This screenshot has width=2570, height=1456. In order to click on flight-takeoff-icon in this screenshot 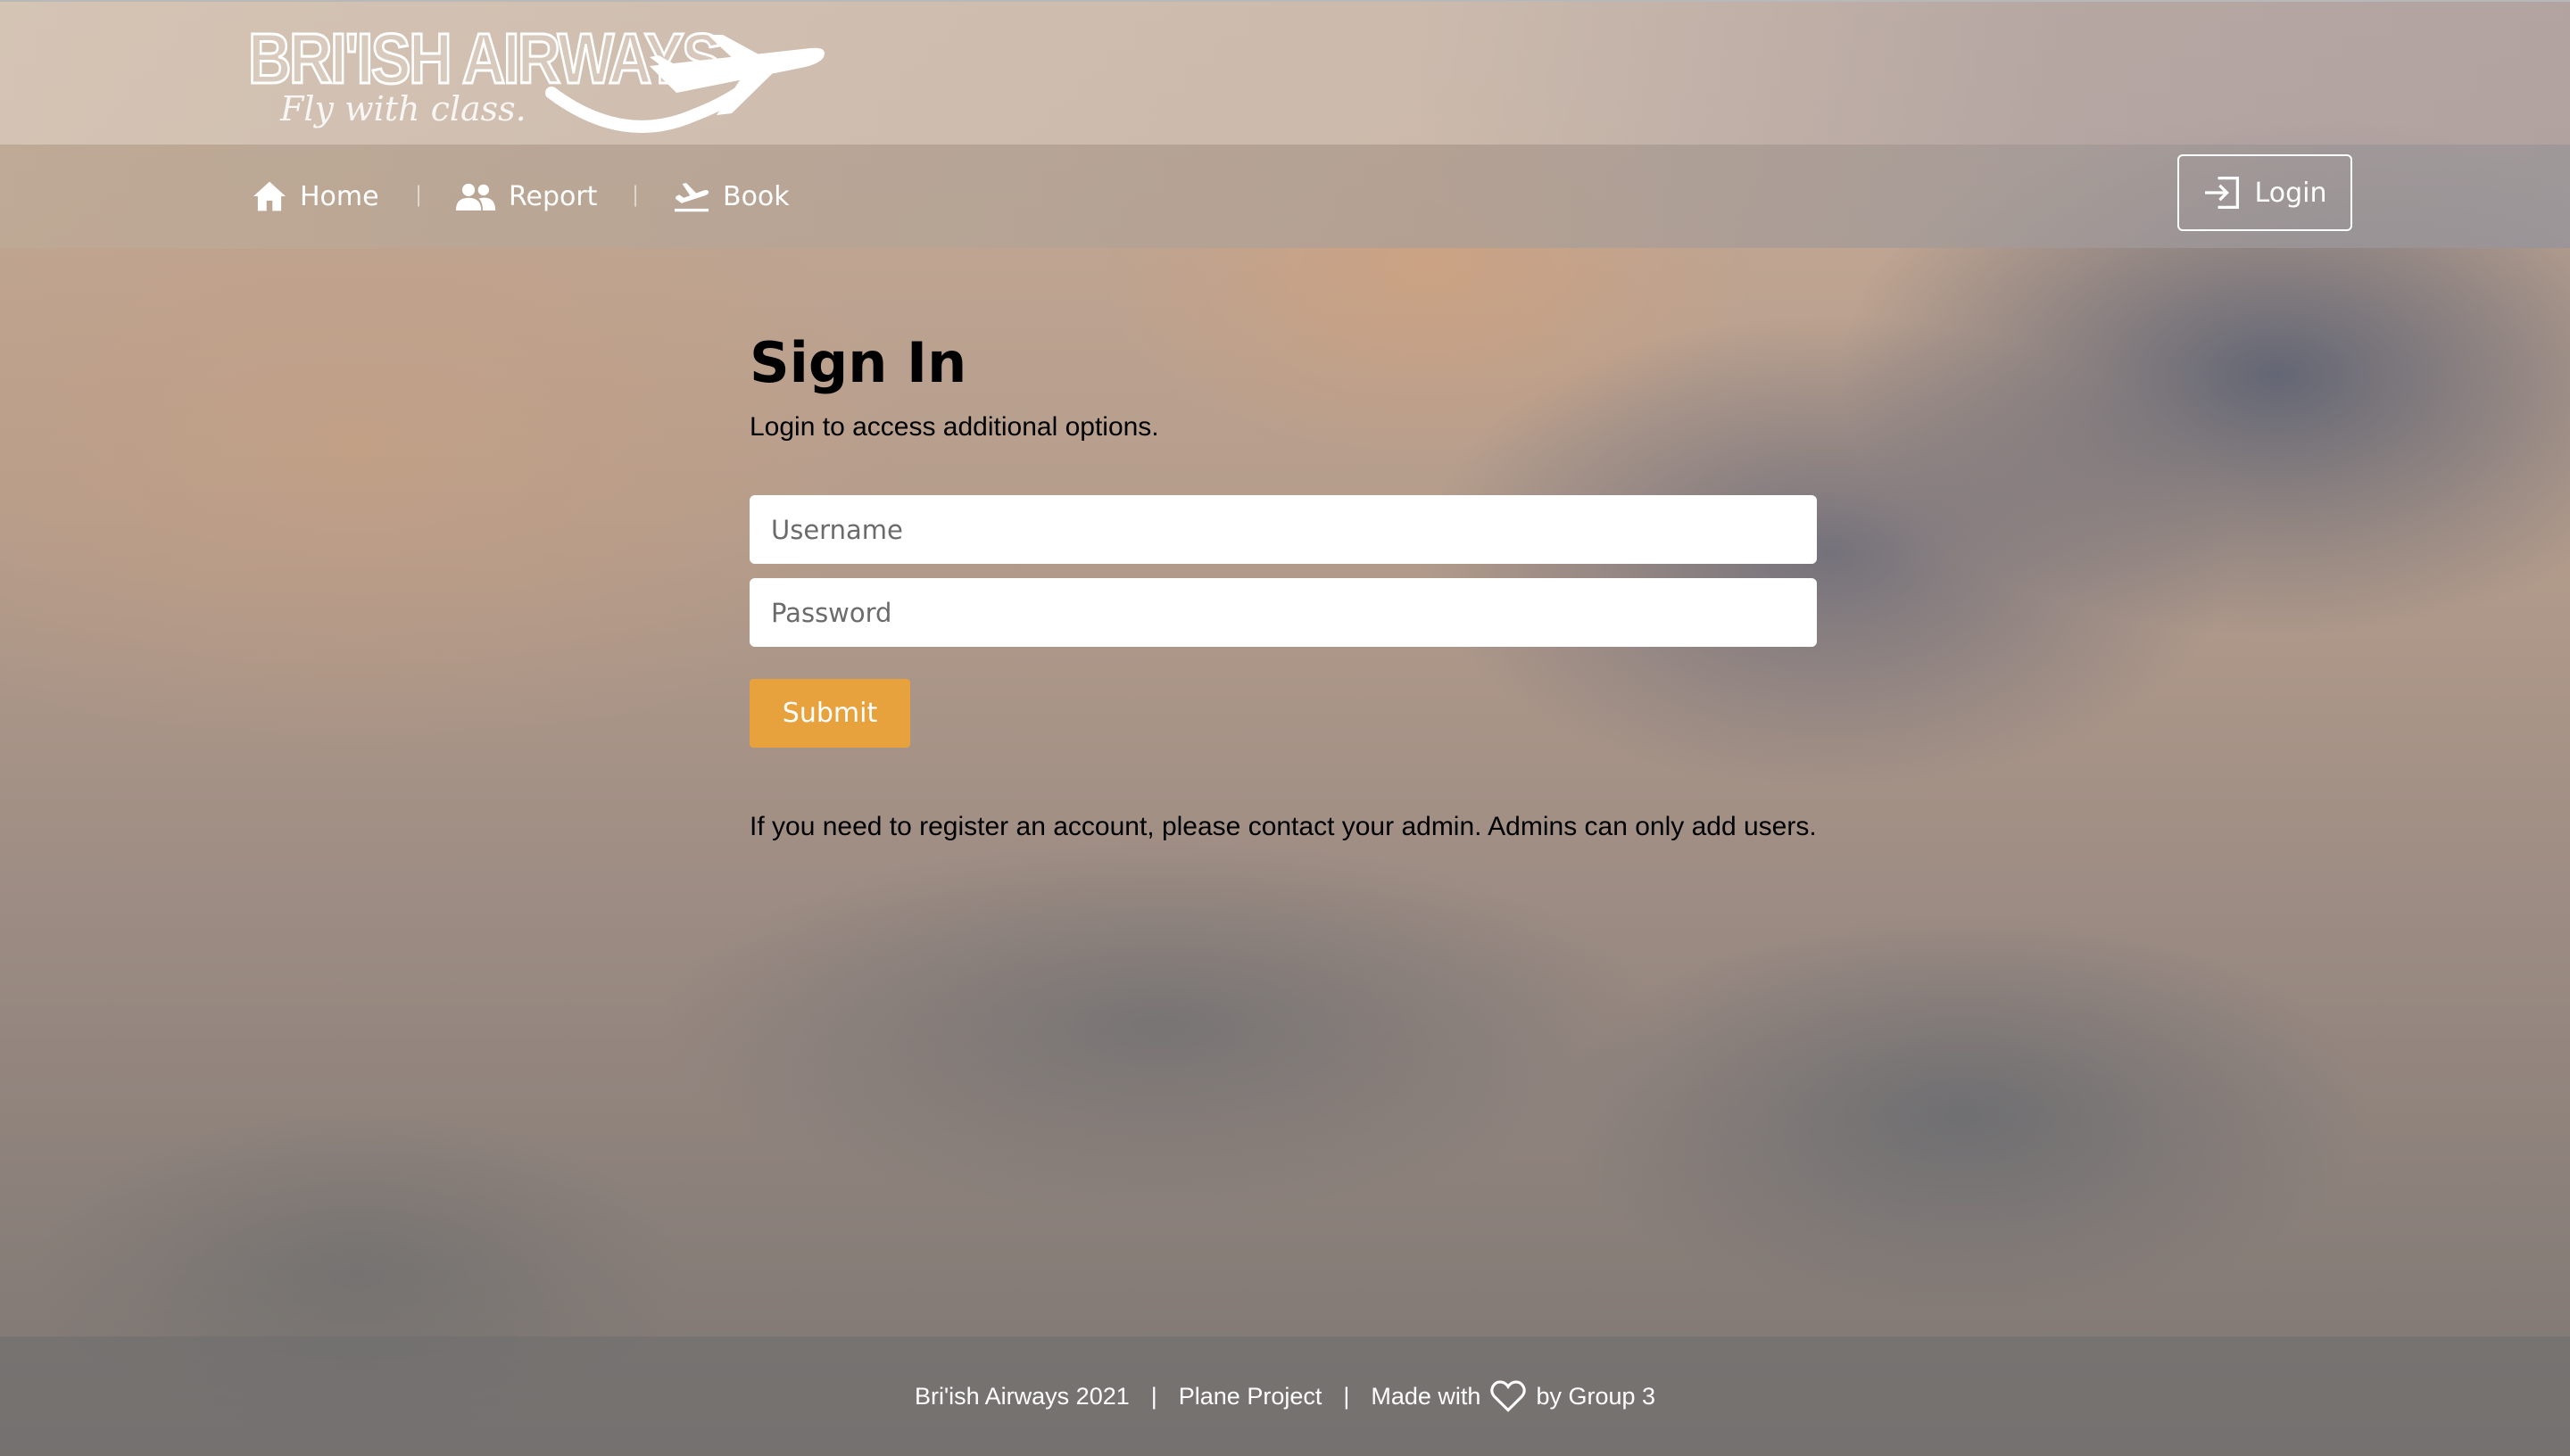, I will do `click(692, 197)`.